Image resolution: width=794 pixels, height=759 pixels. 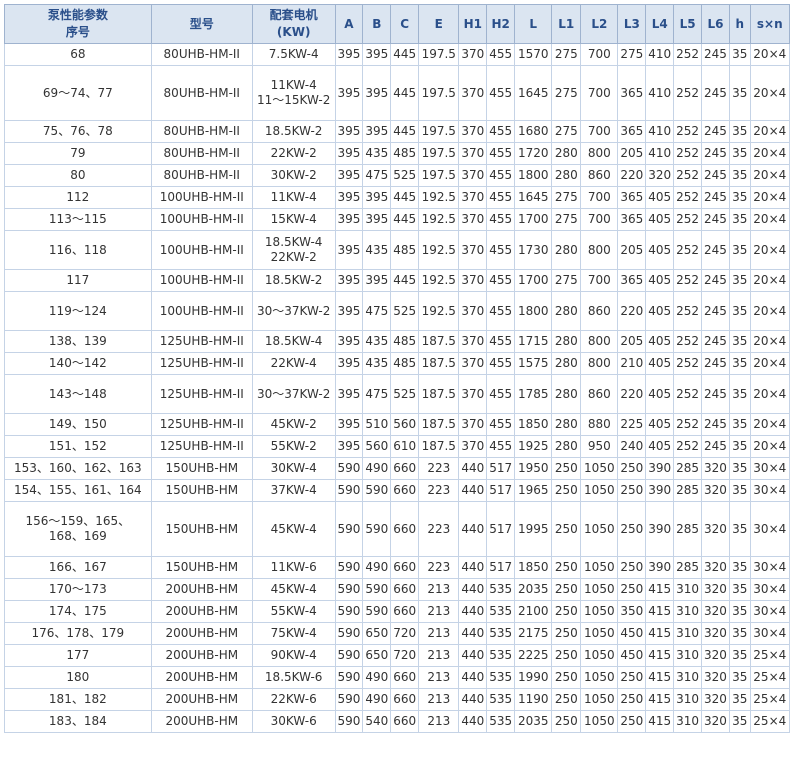 I want to click on table-cell: 30×4, so click(x=770, y=490).